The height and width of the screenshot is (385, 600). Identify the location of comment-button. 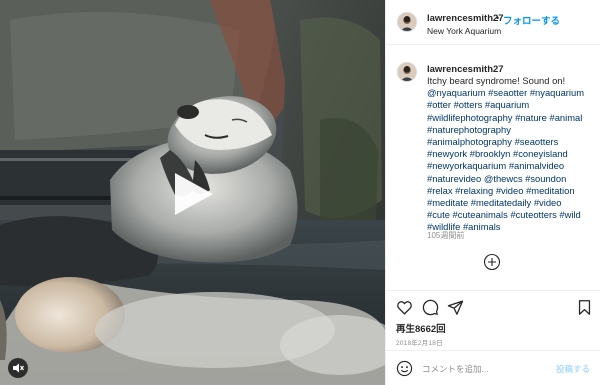
(430, 307).